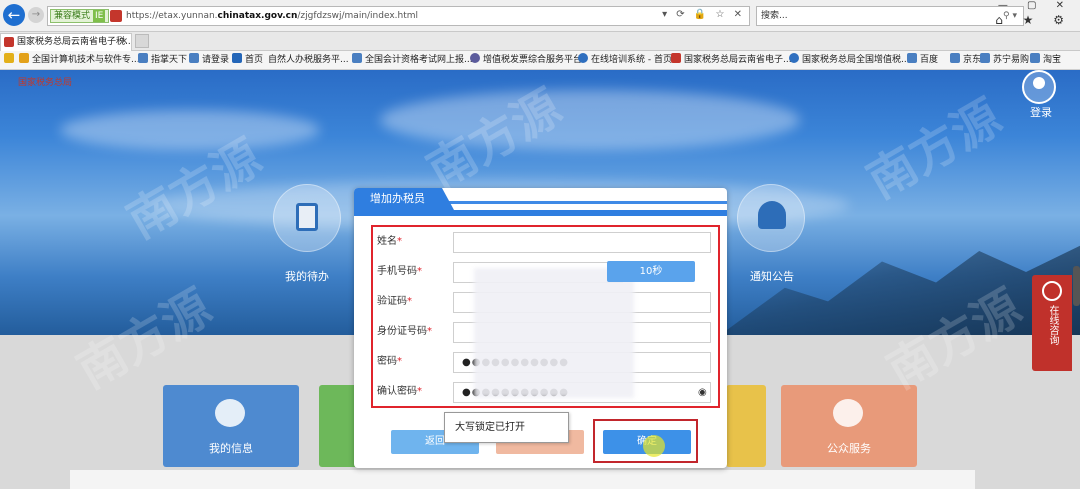 The image size is (1080, 489). I want to click on field-label: 密码*, so click(389, 361).